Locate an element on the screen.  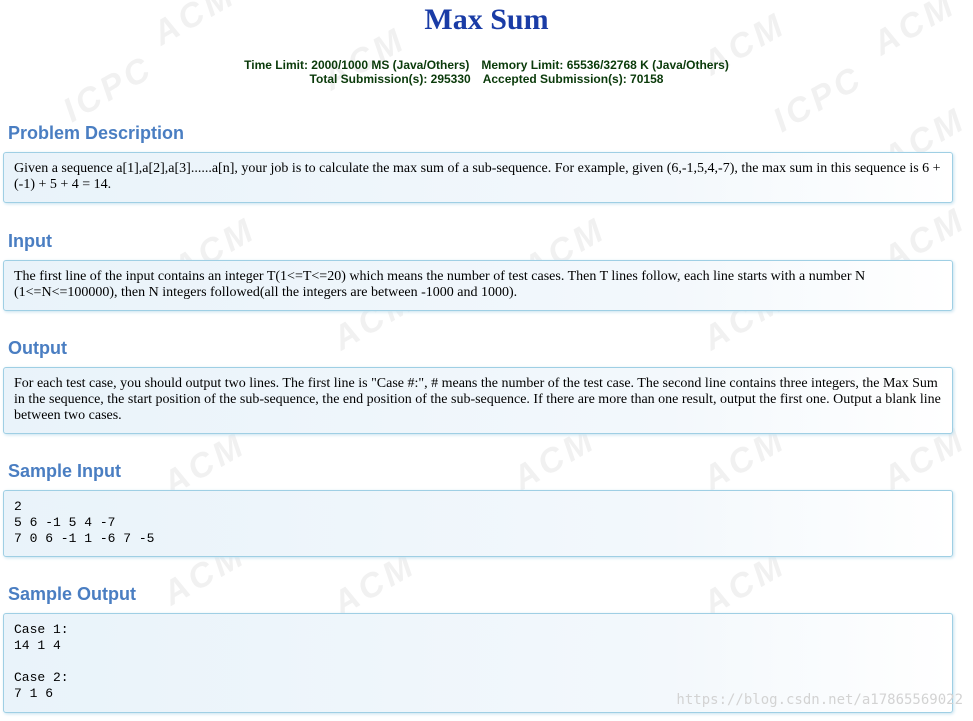
accepted-submissions: Accepted Submission(s): 70158 is located at coordinates (573, 79).